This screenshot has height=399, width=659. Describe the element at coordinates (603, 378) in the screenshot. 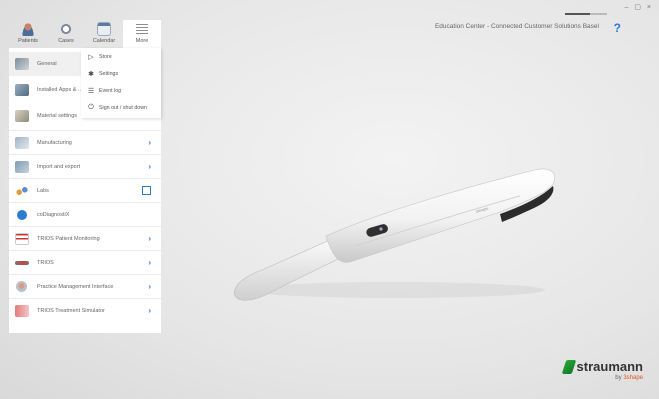

I see `logo-sub: by 3shape` at that location.